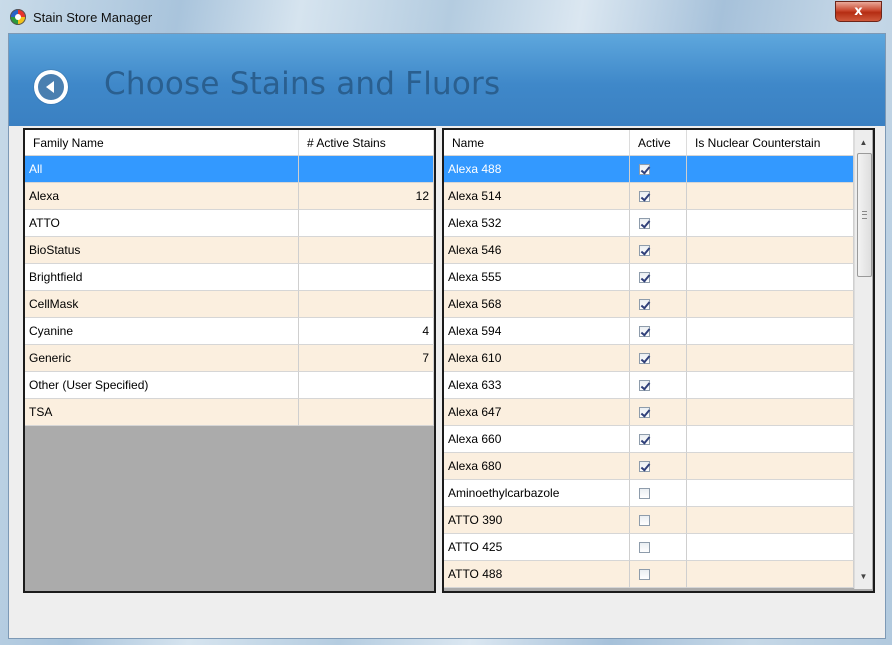  Describe the element at coordinates (162, 412) in the screenshot. I see `family-name-cell: TSA` at that location.